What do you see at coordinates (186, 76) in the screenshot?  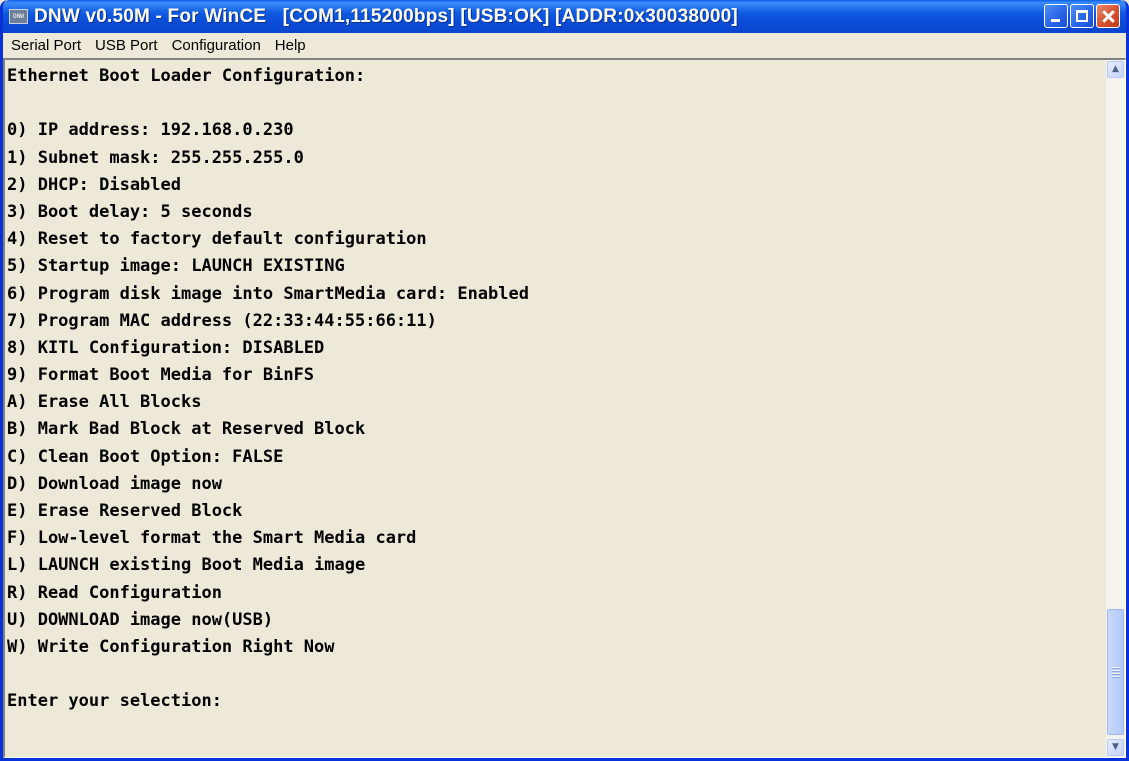 I see `terminal-line: Ethernet Boot Loader Configuration:` at bounding box center [186, 76].